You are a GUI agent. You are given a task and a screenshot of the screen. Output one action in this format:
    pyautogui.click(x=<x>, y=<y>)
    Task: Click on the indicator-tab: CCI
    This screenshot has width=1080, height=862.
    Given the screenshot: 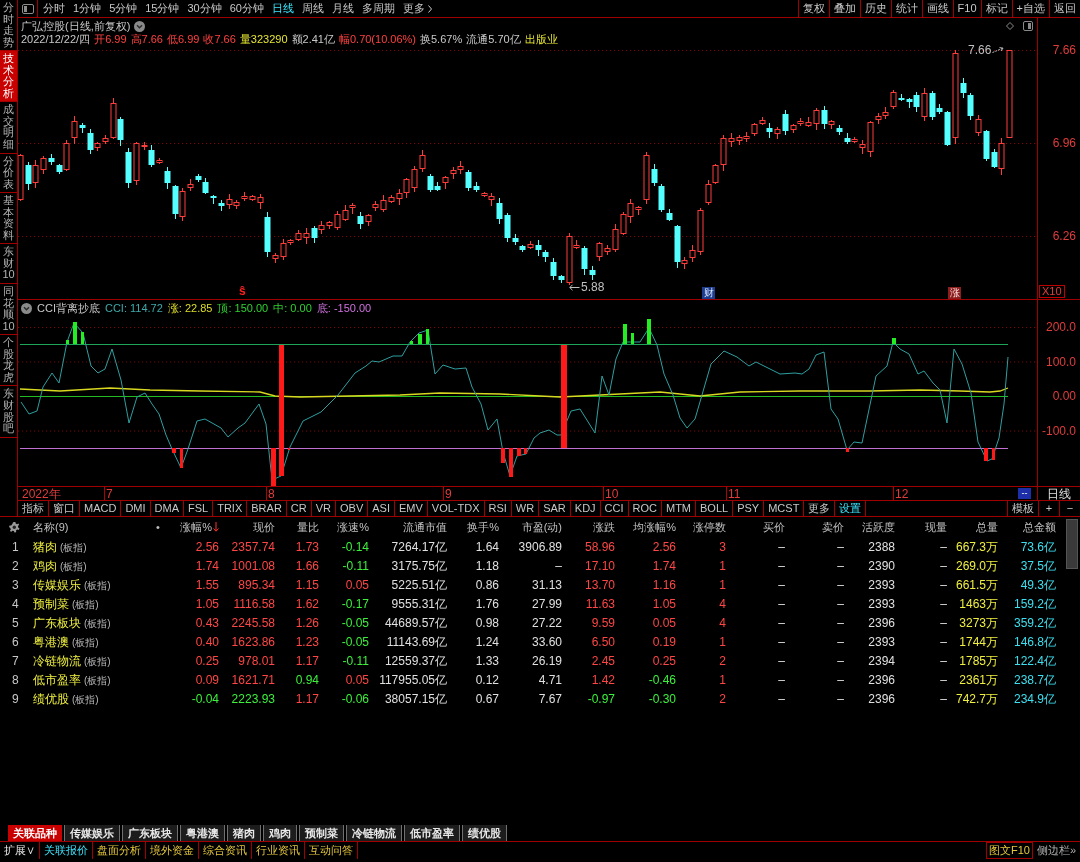 What is the action you would take?
    pyautogui.click(x=614, y=508)
    